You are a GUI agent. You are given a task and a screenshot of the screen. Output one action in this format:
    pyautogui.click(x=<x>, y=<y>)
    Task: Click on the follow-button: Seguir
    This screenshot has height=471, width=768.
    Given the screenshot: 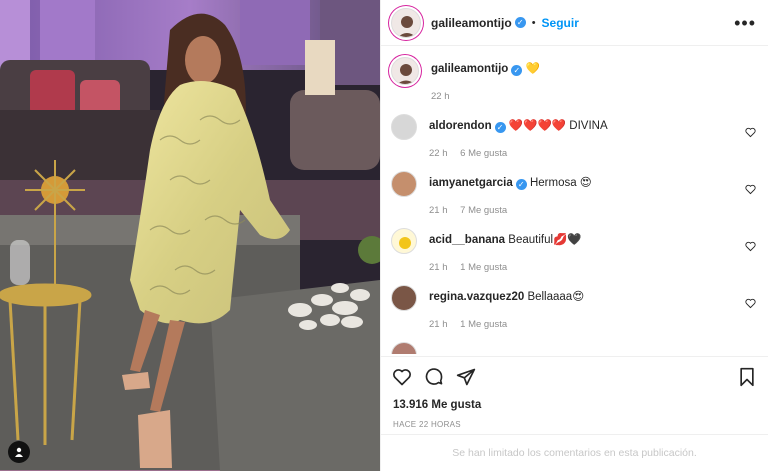 What is the action you would take?
    pyautogui.click(x=560, y=23)
    